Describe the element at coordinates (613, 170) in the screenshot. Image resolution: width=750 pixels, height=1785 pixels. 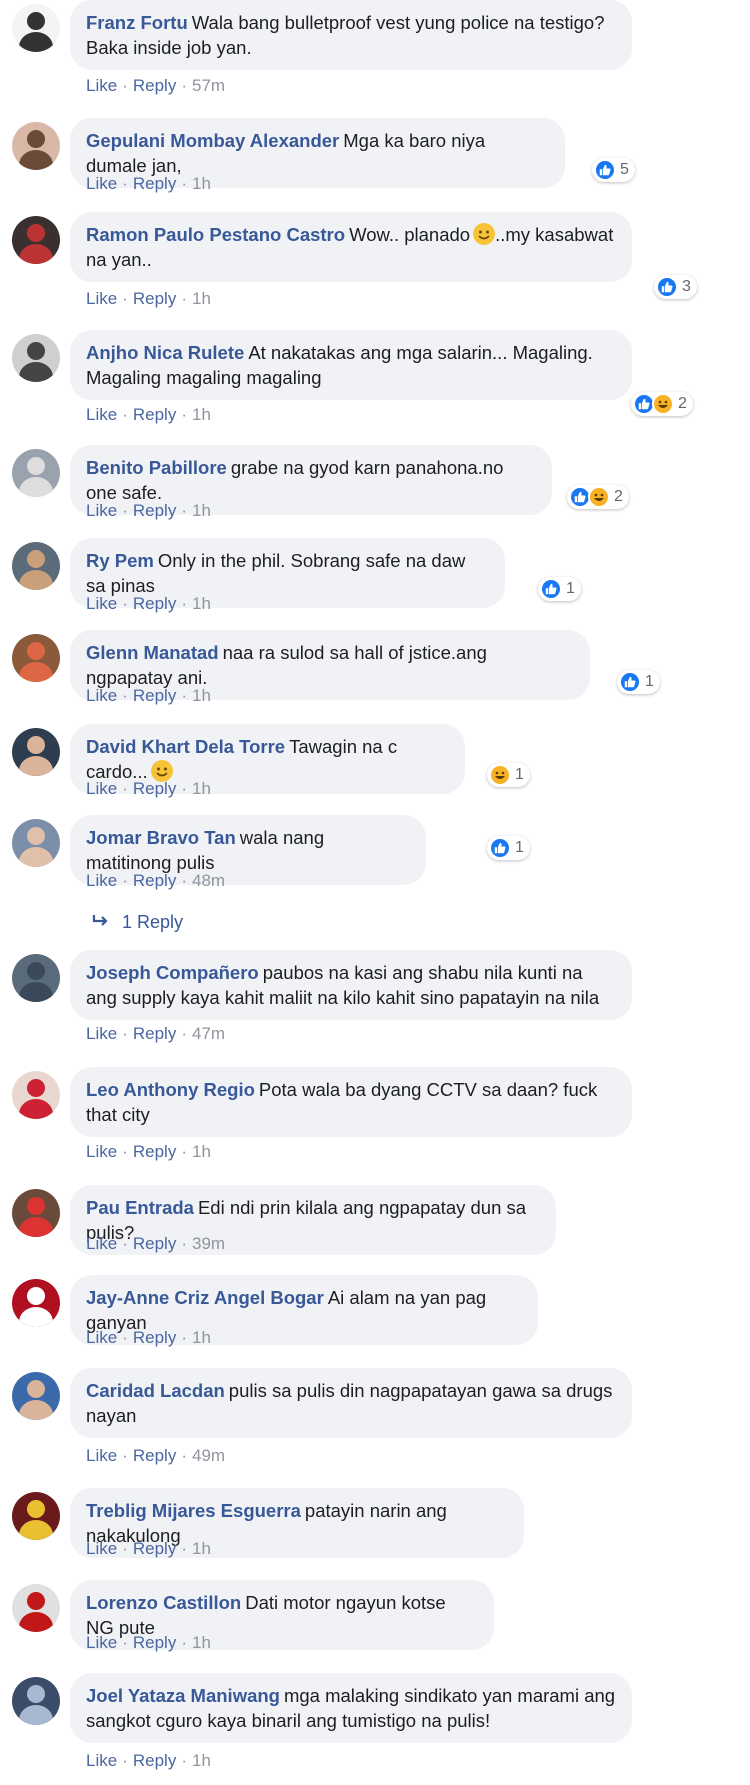
I see `reaction-summary: 5` at that location.